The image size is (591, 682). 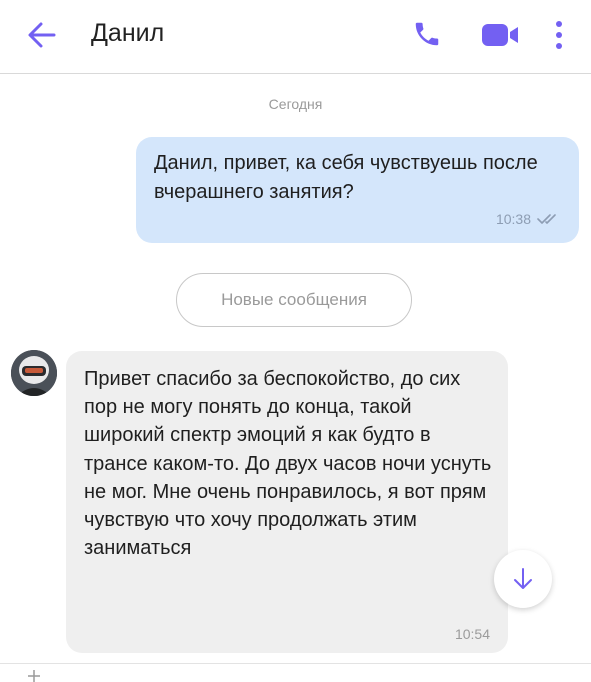 What do you see at coordinates (513, 219) in the screenshot?
I see `message-time: 10:38` at bounding box center [513, 219].